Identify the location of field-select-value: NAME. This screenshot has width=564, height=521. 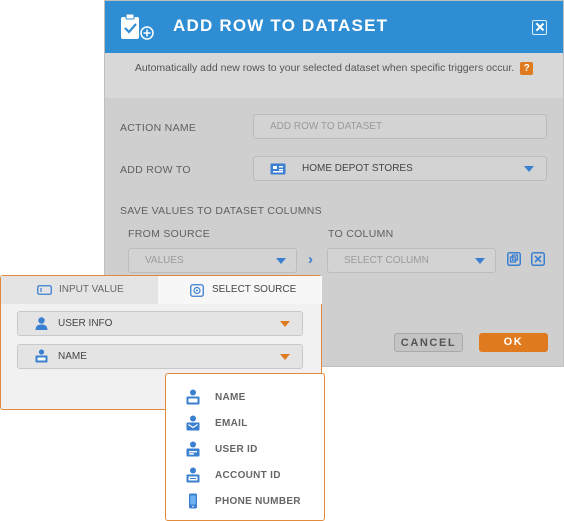
(72, 356).